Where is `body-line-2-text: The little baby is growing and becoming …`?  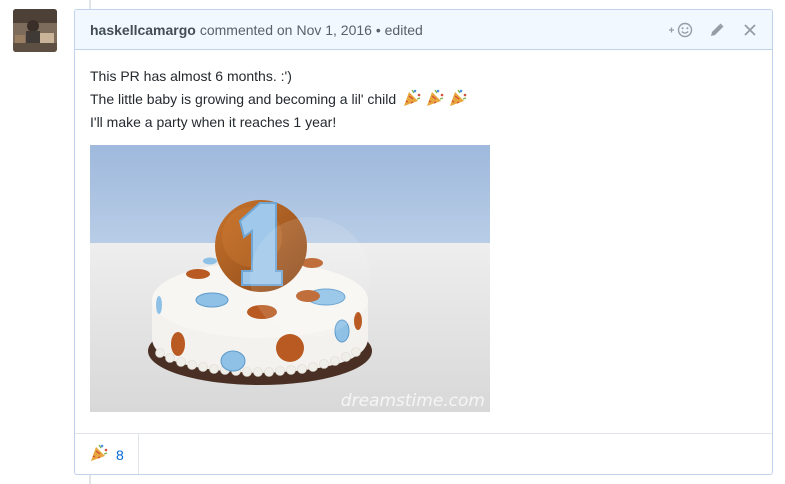
body-line-2-text: The little baby is growing and becoming … is located at coordinates (243, 98).